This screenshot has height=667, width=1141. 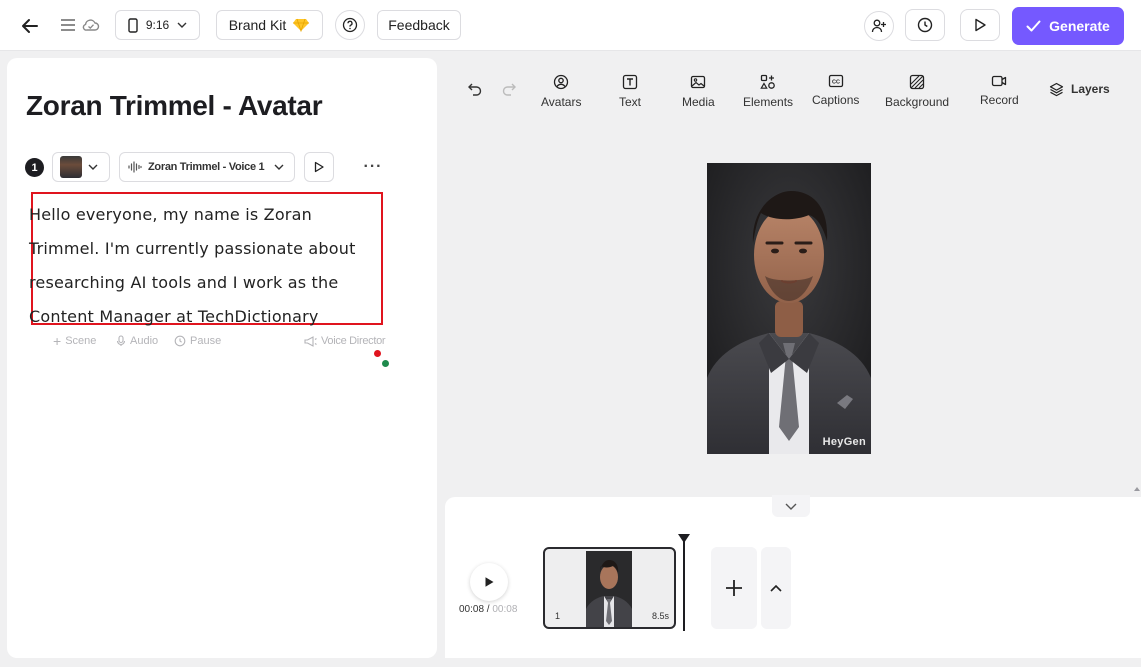 I want to click on script-line: researching AI tools and I work as the, so click(x=184, y=282).